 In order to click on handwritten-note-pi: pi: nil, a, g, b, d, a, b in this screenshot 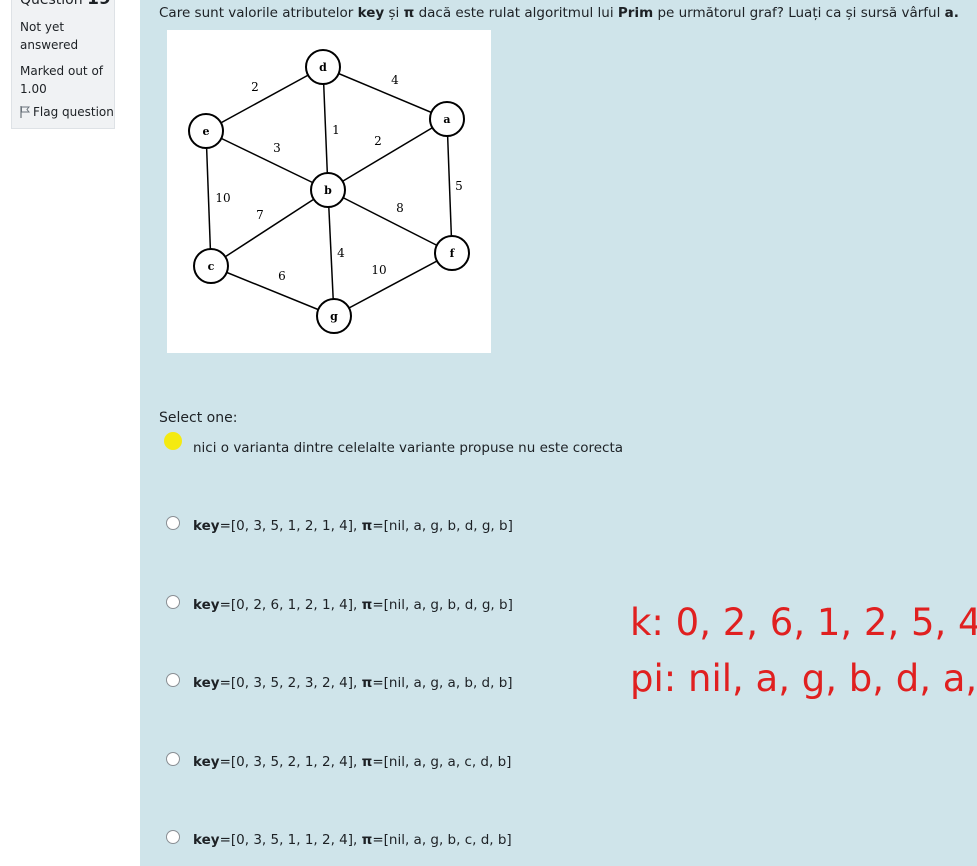, I will do `click(803, 678)`.